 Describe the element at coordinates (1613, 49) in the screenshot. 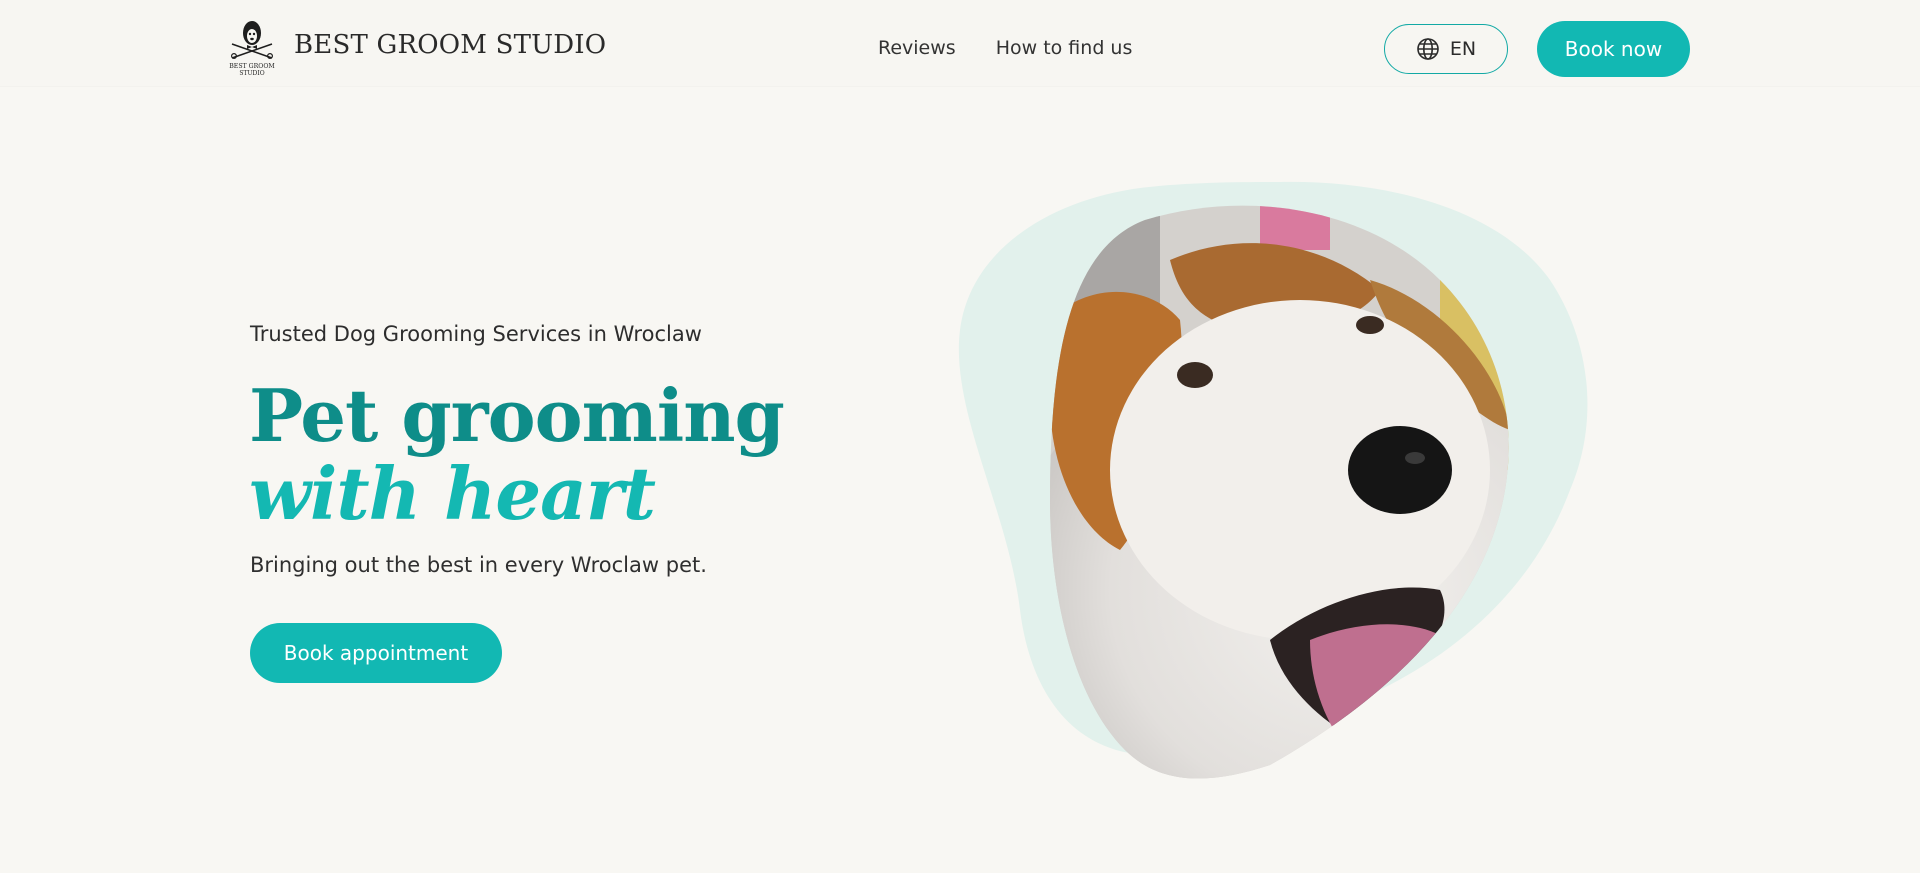

I see `book-now-button: Book now` at that location.